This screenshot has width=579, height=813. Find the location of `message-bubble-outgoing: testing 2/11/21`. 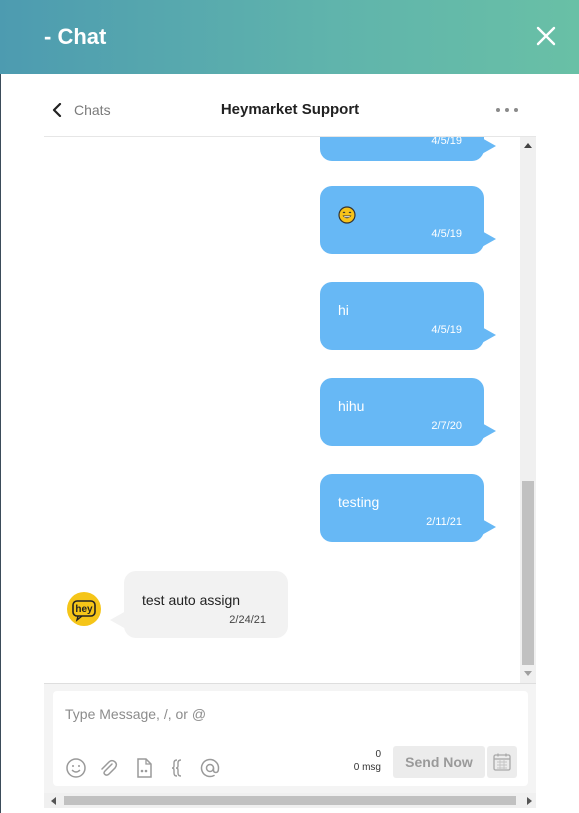

message-bubble-outgoing: testing 2/11/21 is located at coordinates (408, 508).